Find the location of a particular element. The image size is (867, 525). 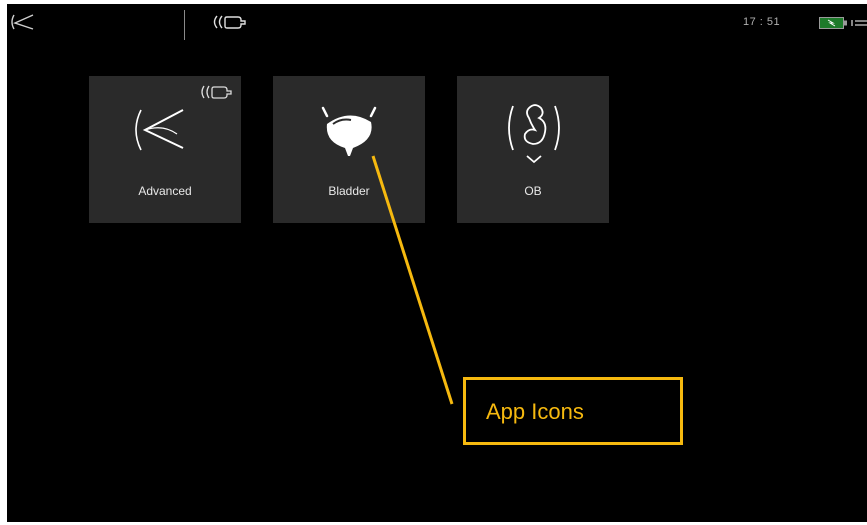

app-tile-bladder: Bladder is located at coordinates (349, 149).